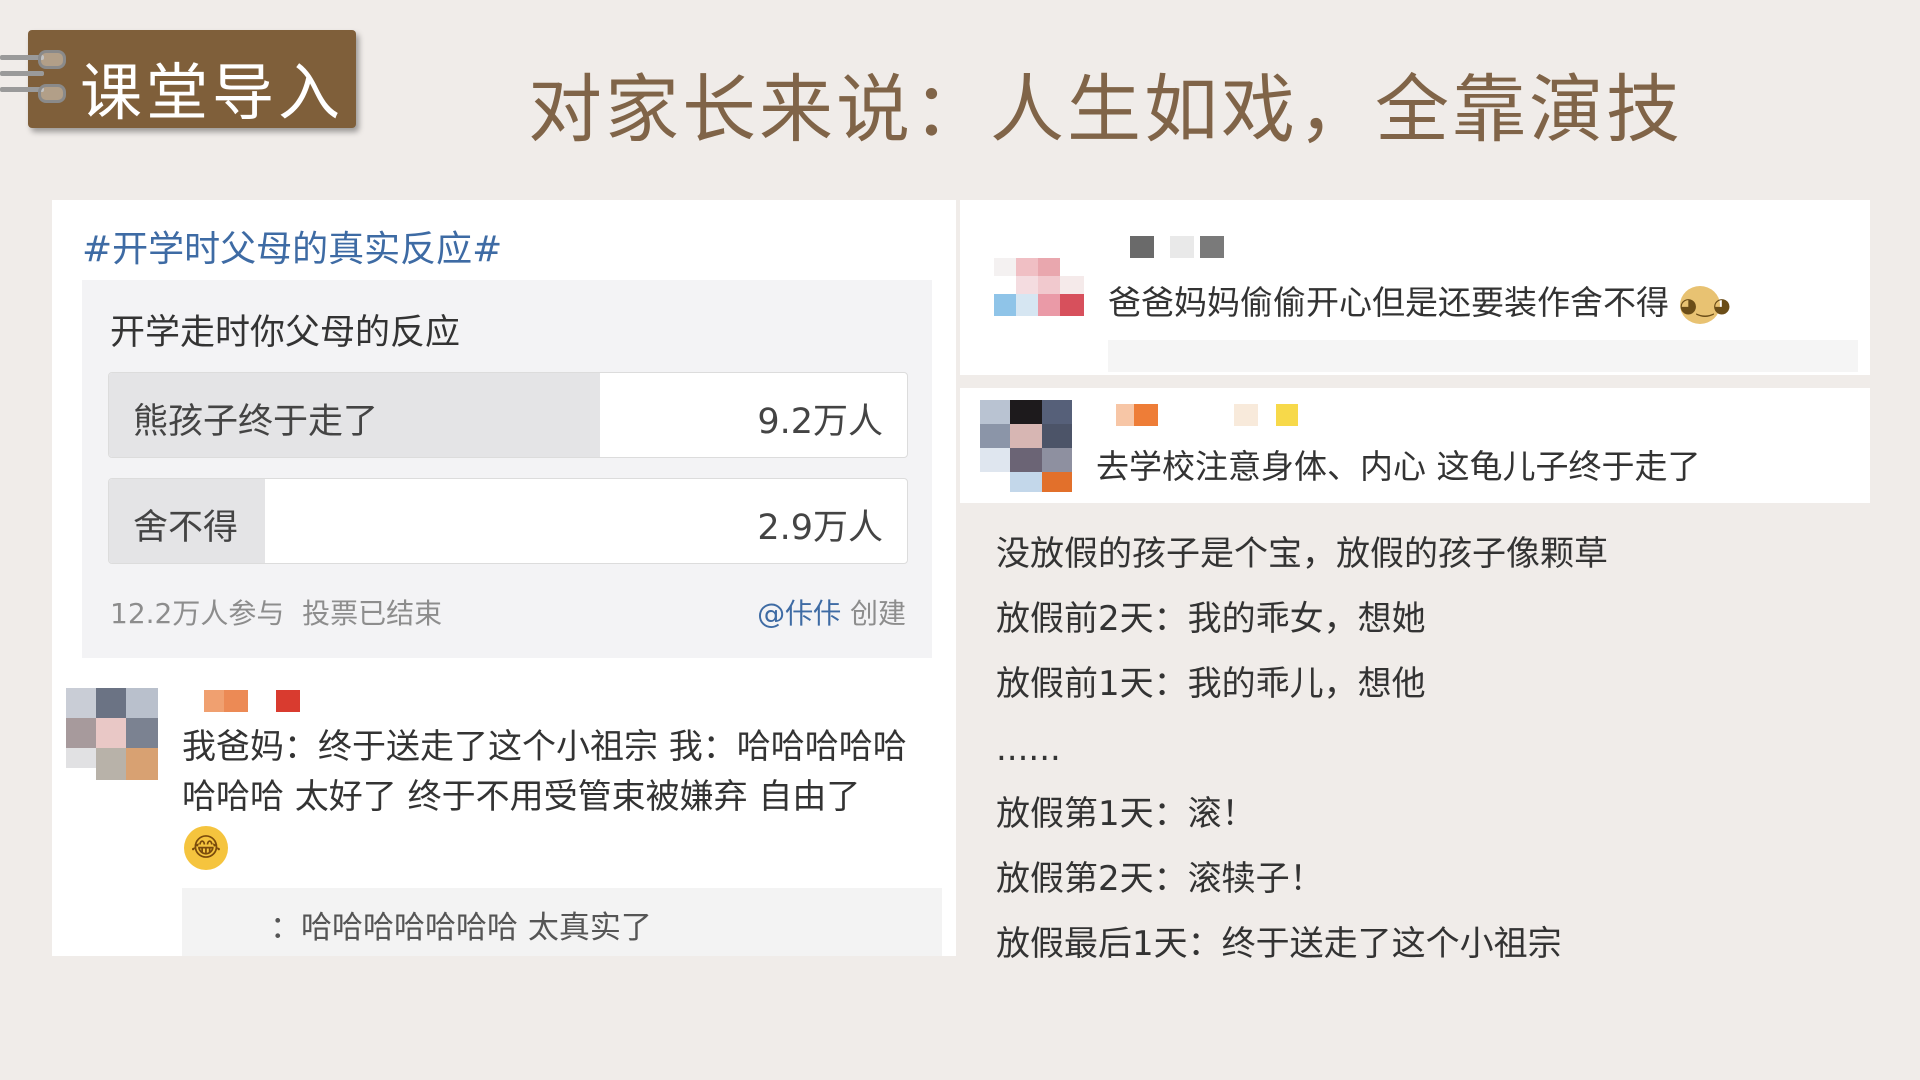 This screenshot has height=1080, width=1920. Describe the element at coordinates (508, 415) in the screenshot. I see `poll-option: 熊孩子终于走了 9.2万人` at that location.